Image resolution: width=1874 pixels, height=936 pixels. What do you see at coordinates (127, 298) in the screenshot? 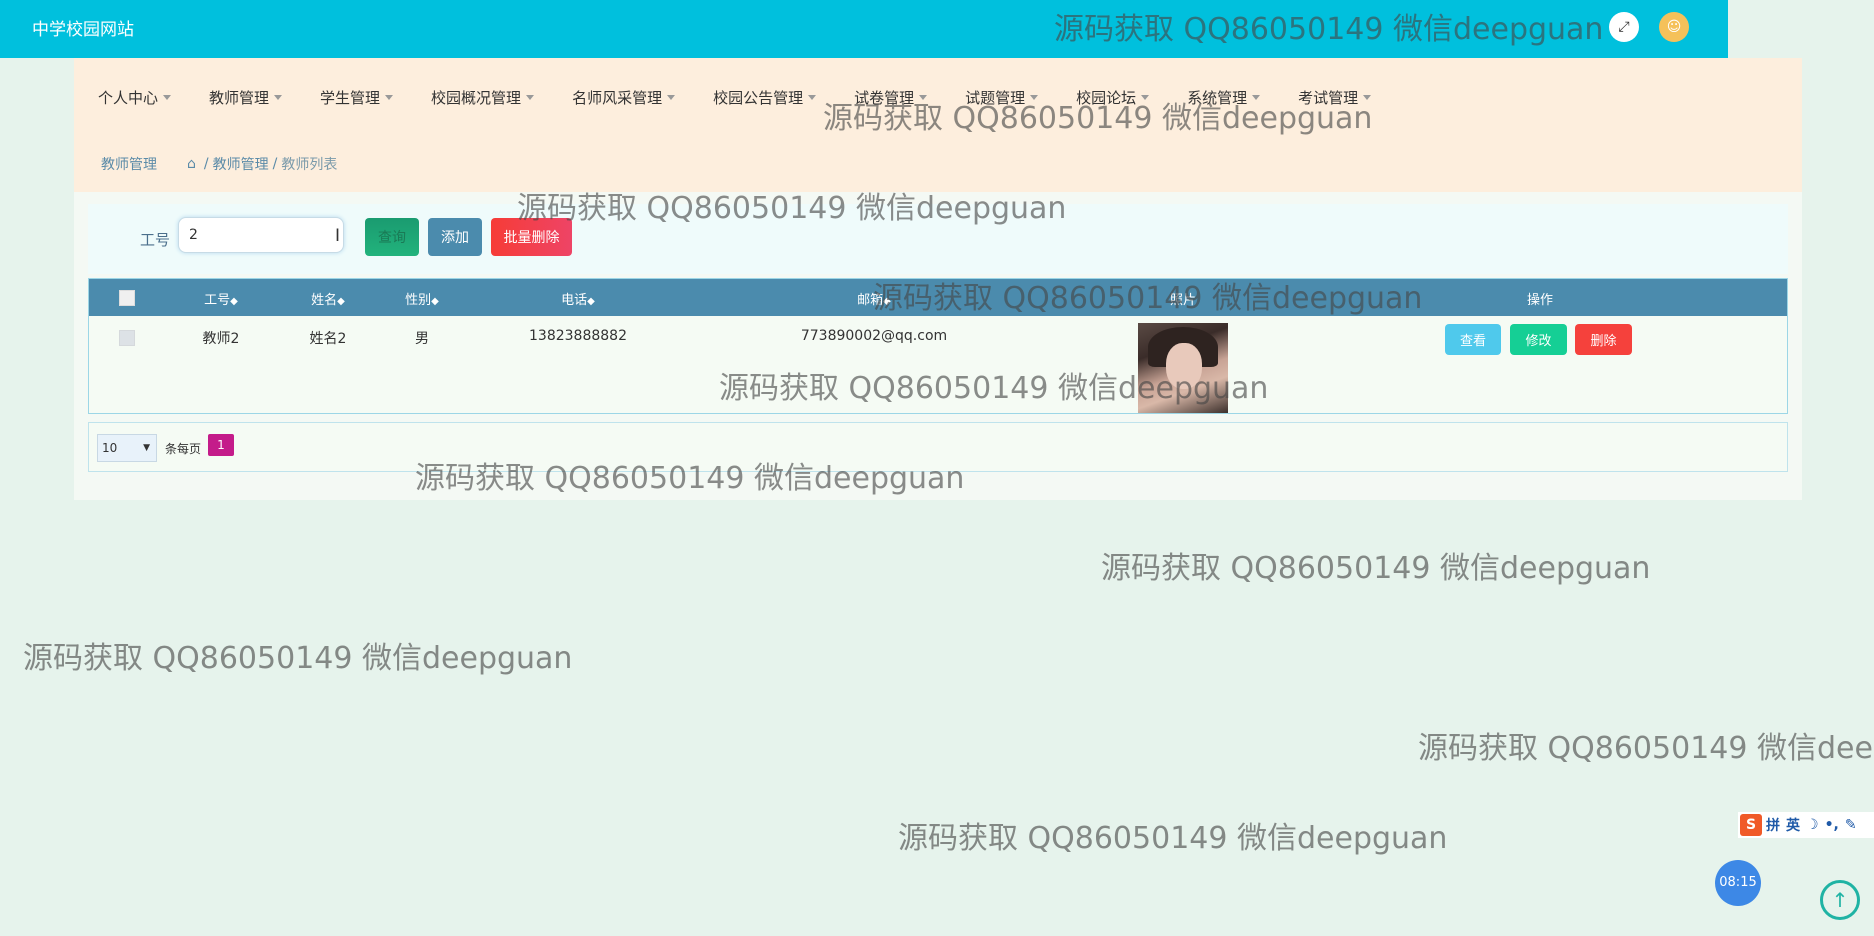
I see `select-all-checkbox` at bounding box center [127, 298].